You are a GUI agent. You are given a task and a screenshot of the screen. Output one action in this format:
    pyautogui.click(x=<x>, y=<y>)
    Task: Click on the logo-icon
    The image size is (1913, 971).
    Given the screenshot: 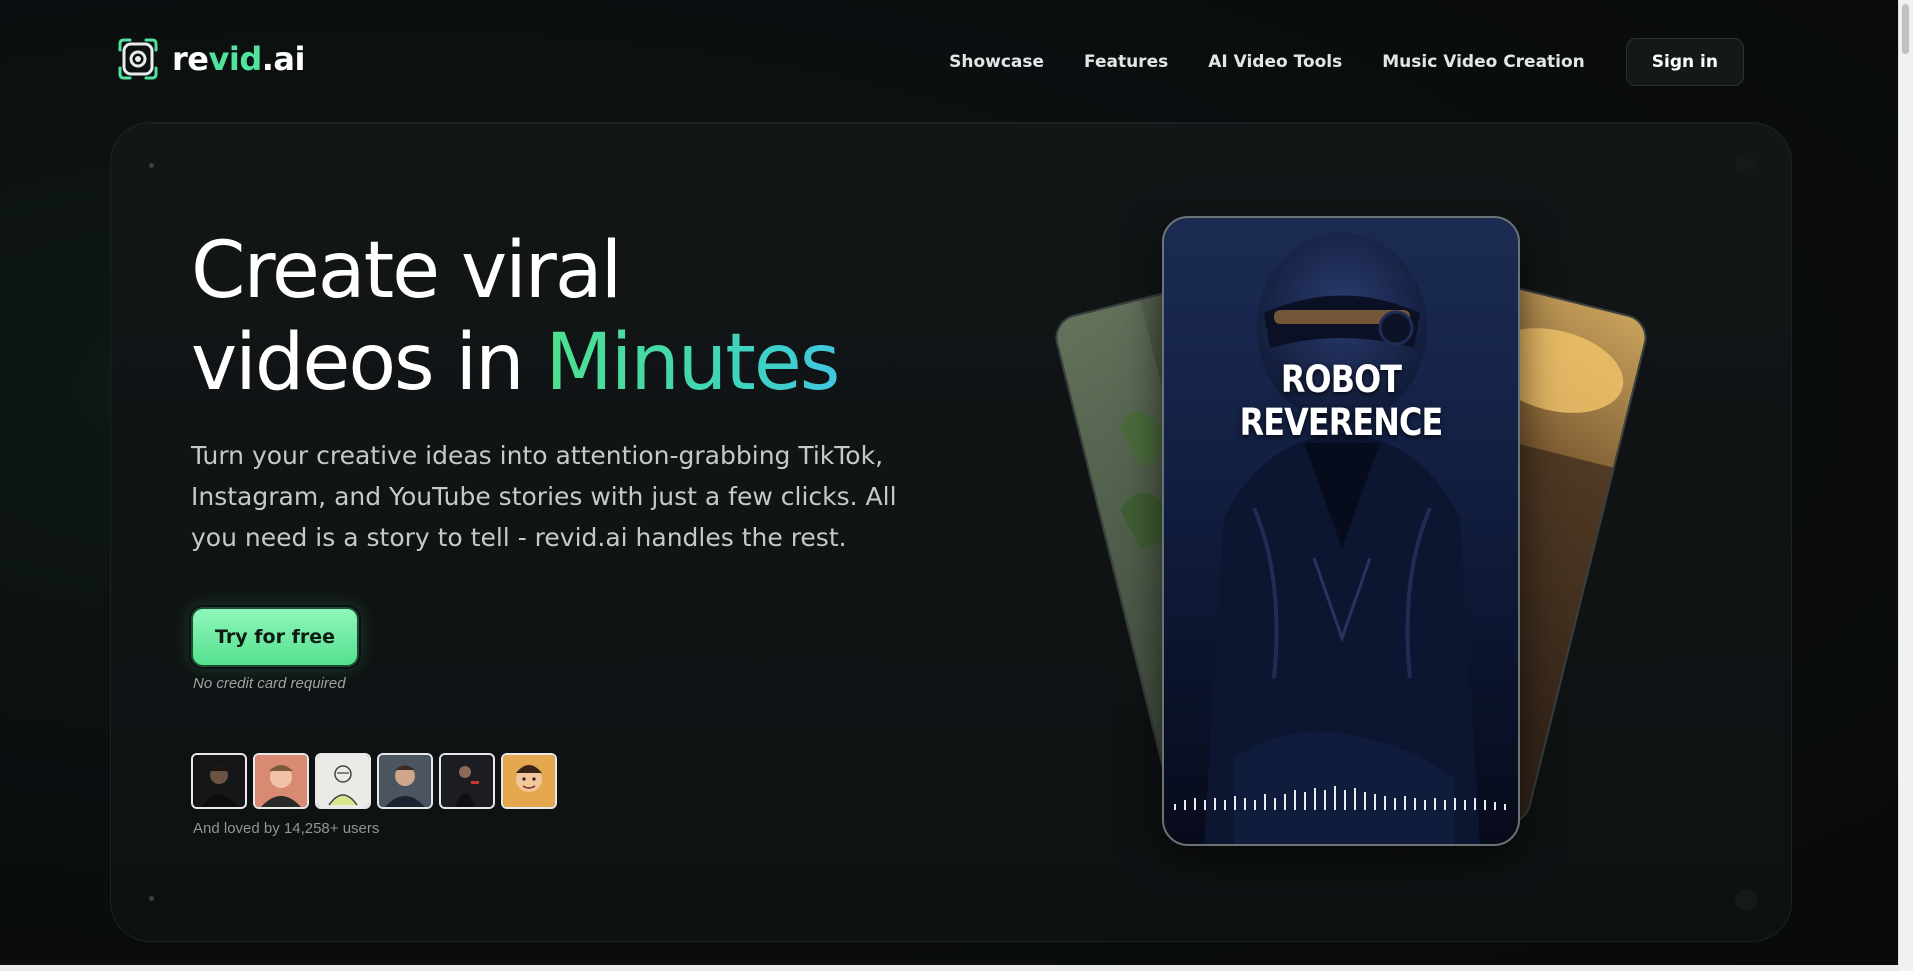 What is the action you would take?
    pyautogui.click(x=138, y=59)
    